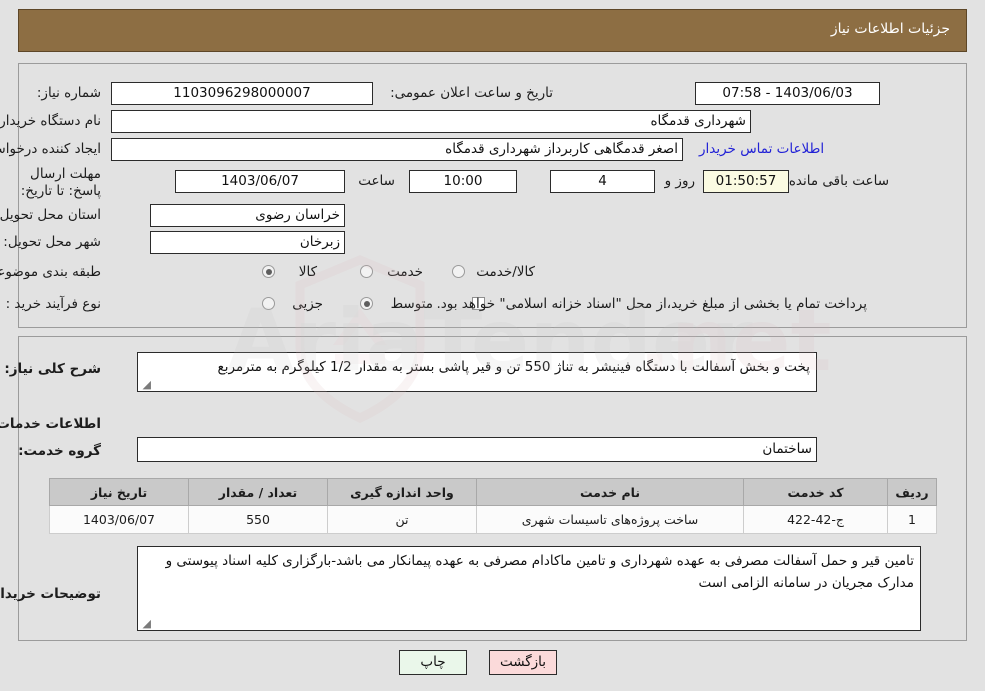 The image size is (985, 691). Describe the element at coordinates (50, 424) in the screenshot. I see `services-section-title: اطلاعات خدمات مورد نیاز` at that location.